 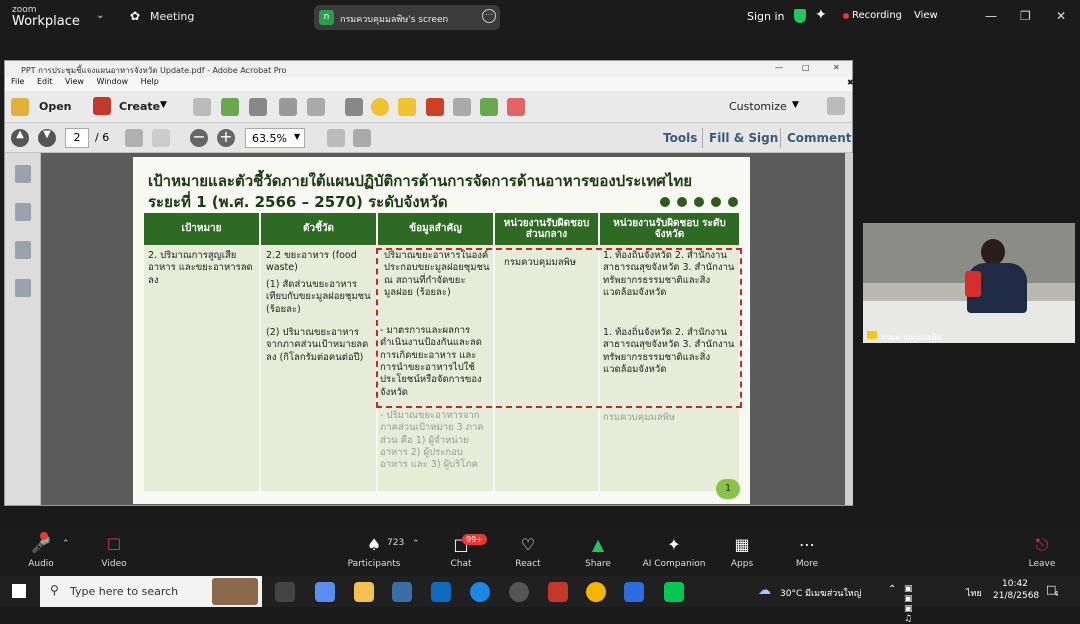 What do you see at coordinates (806, 67) in the screenshot?
I see `restore-icon: □` at bounding box center [806, 67].